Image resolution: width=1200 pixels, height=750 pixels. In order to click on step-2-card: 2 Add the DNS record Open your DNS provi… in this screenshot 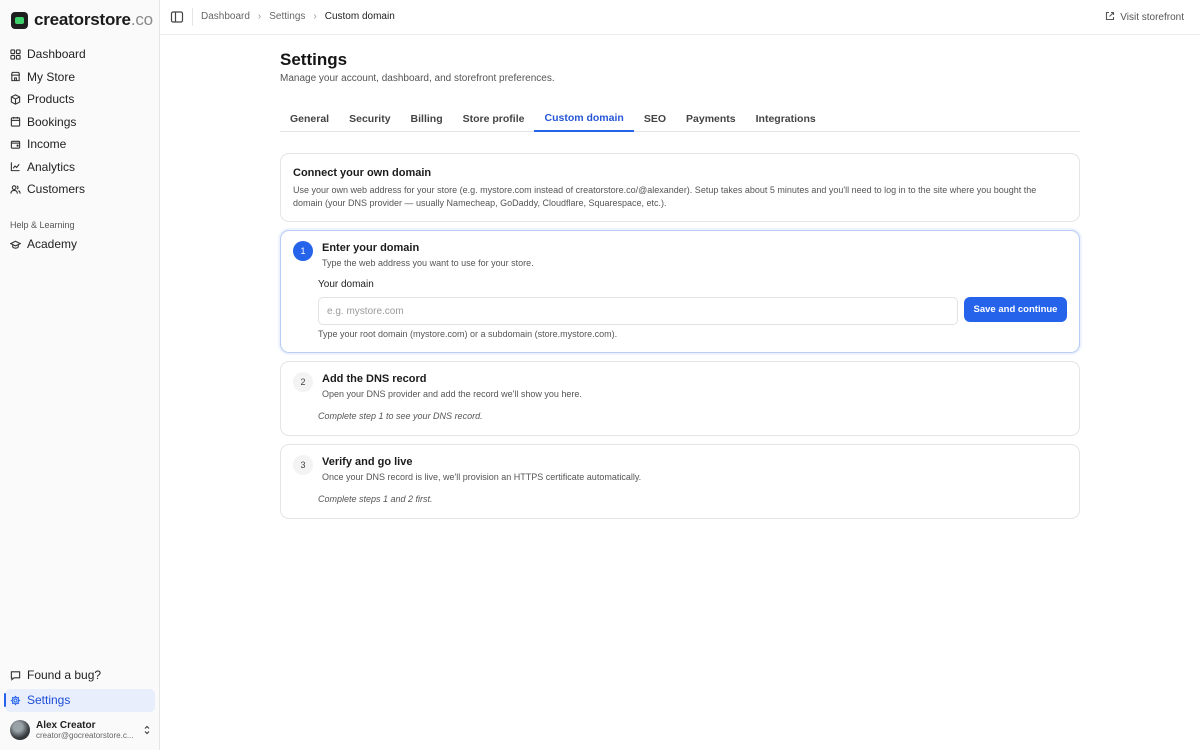, I will do `click(680, 398)`.